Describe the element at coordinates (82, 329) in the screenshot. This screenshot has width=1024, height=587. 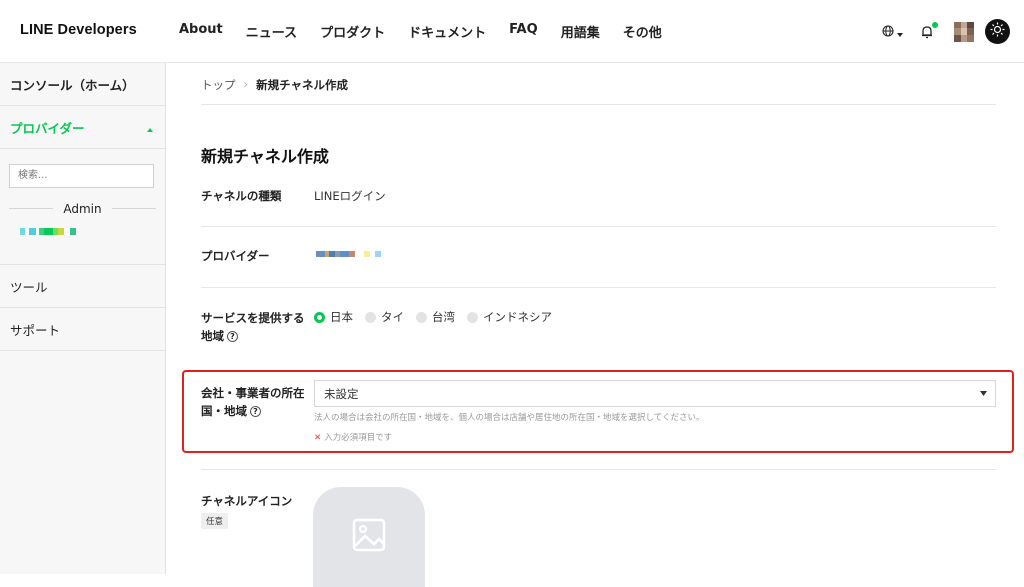
I see `sidebar-item-support: サポート` at that location.